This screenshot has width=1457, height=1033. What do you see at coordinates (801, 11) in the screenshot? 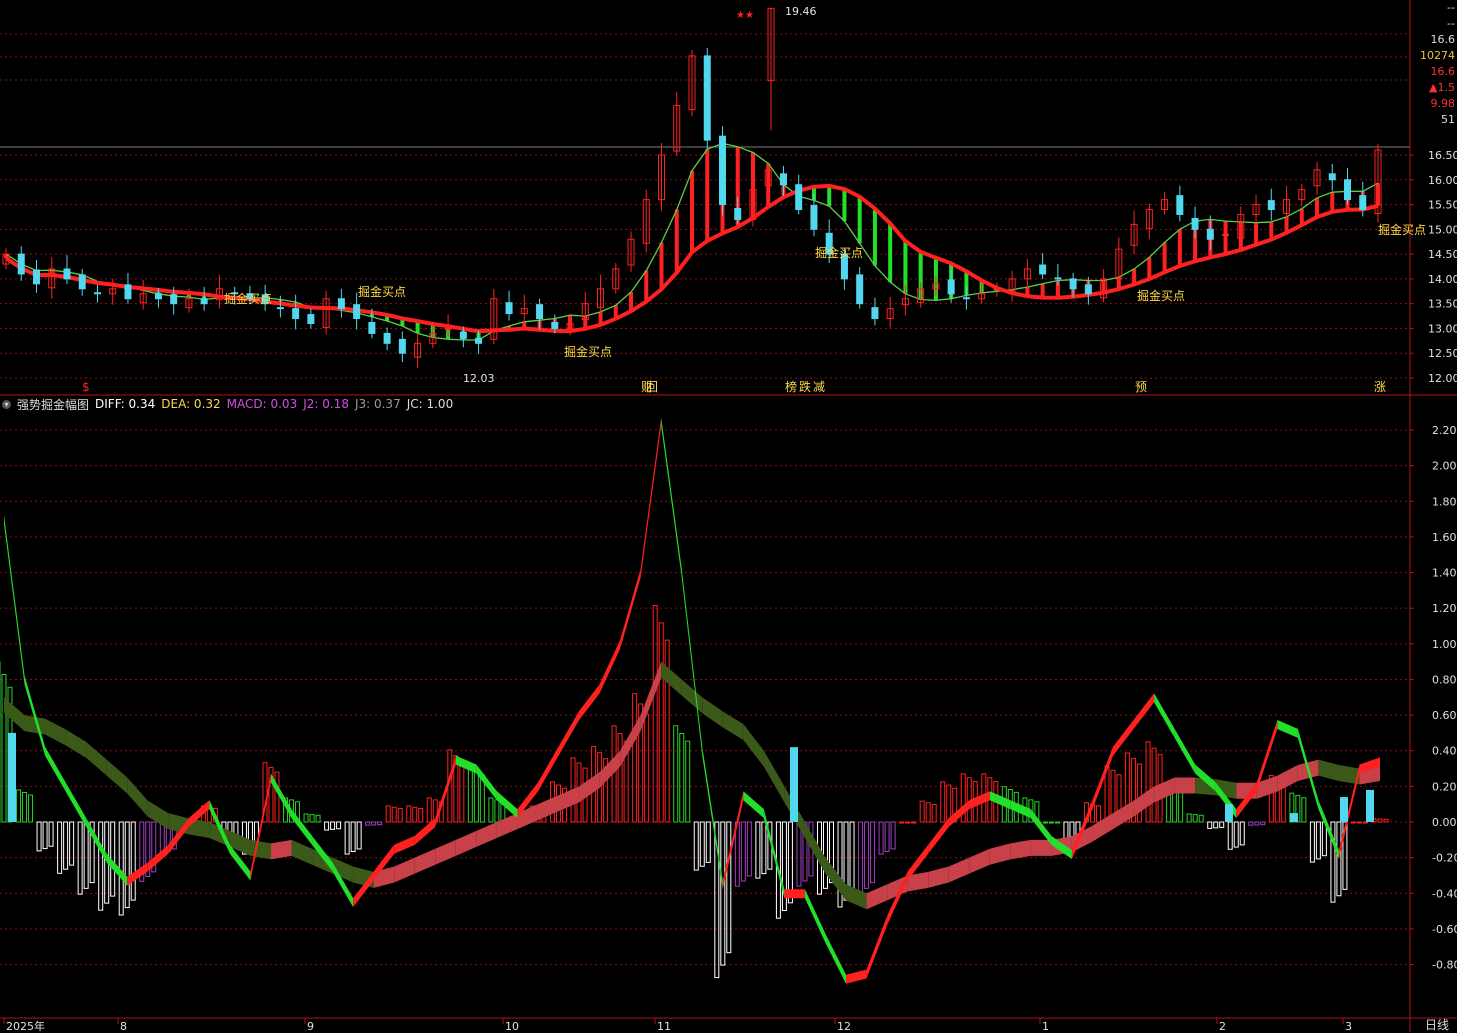
I see `high-value-label: 19.46` at bounding box center [801, 11].